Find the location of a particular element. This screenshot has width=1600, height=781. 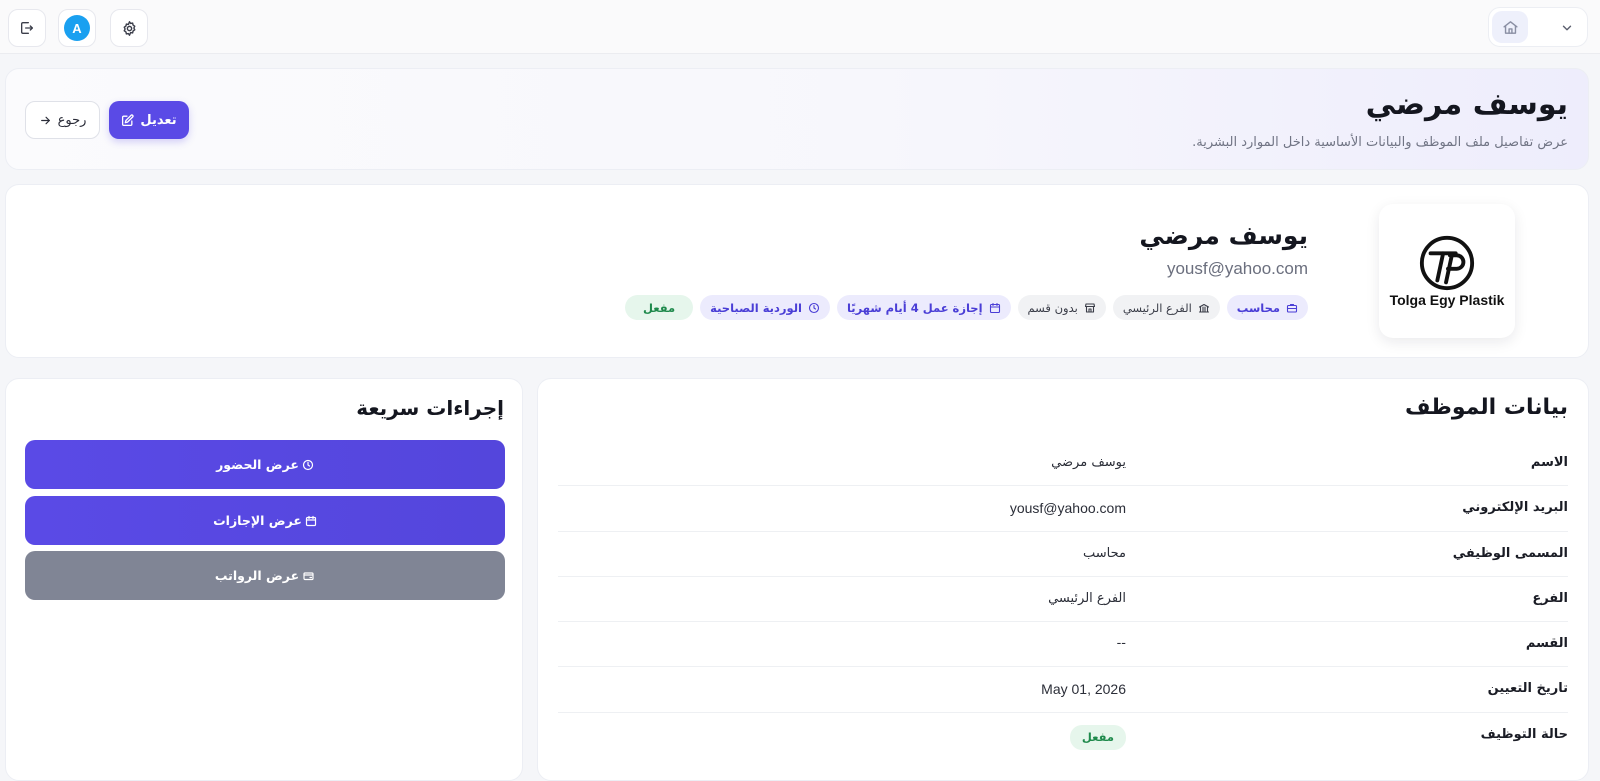

quick-actions-title: إجراءات سريعة is located at coordinates (430, 408).